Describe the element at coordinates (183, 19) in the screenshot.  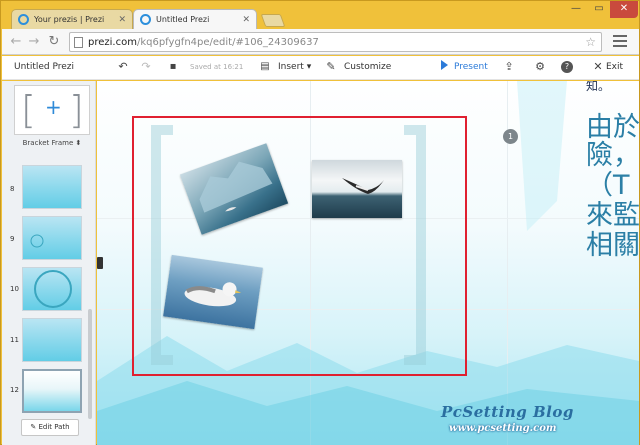
I see `tab-label: Untitled Prezi` at that location.